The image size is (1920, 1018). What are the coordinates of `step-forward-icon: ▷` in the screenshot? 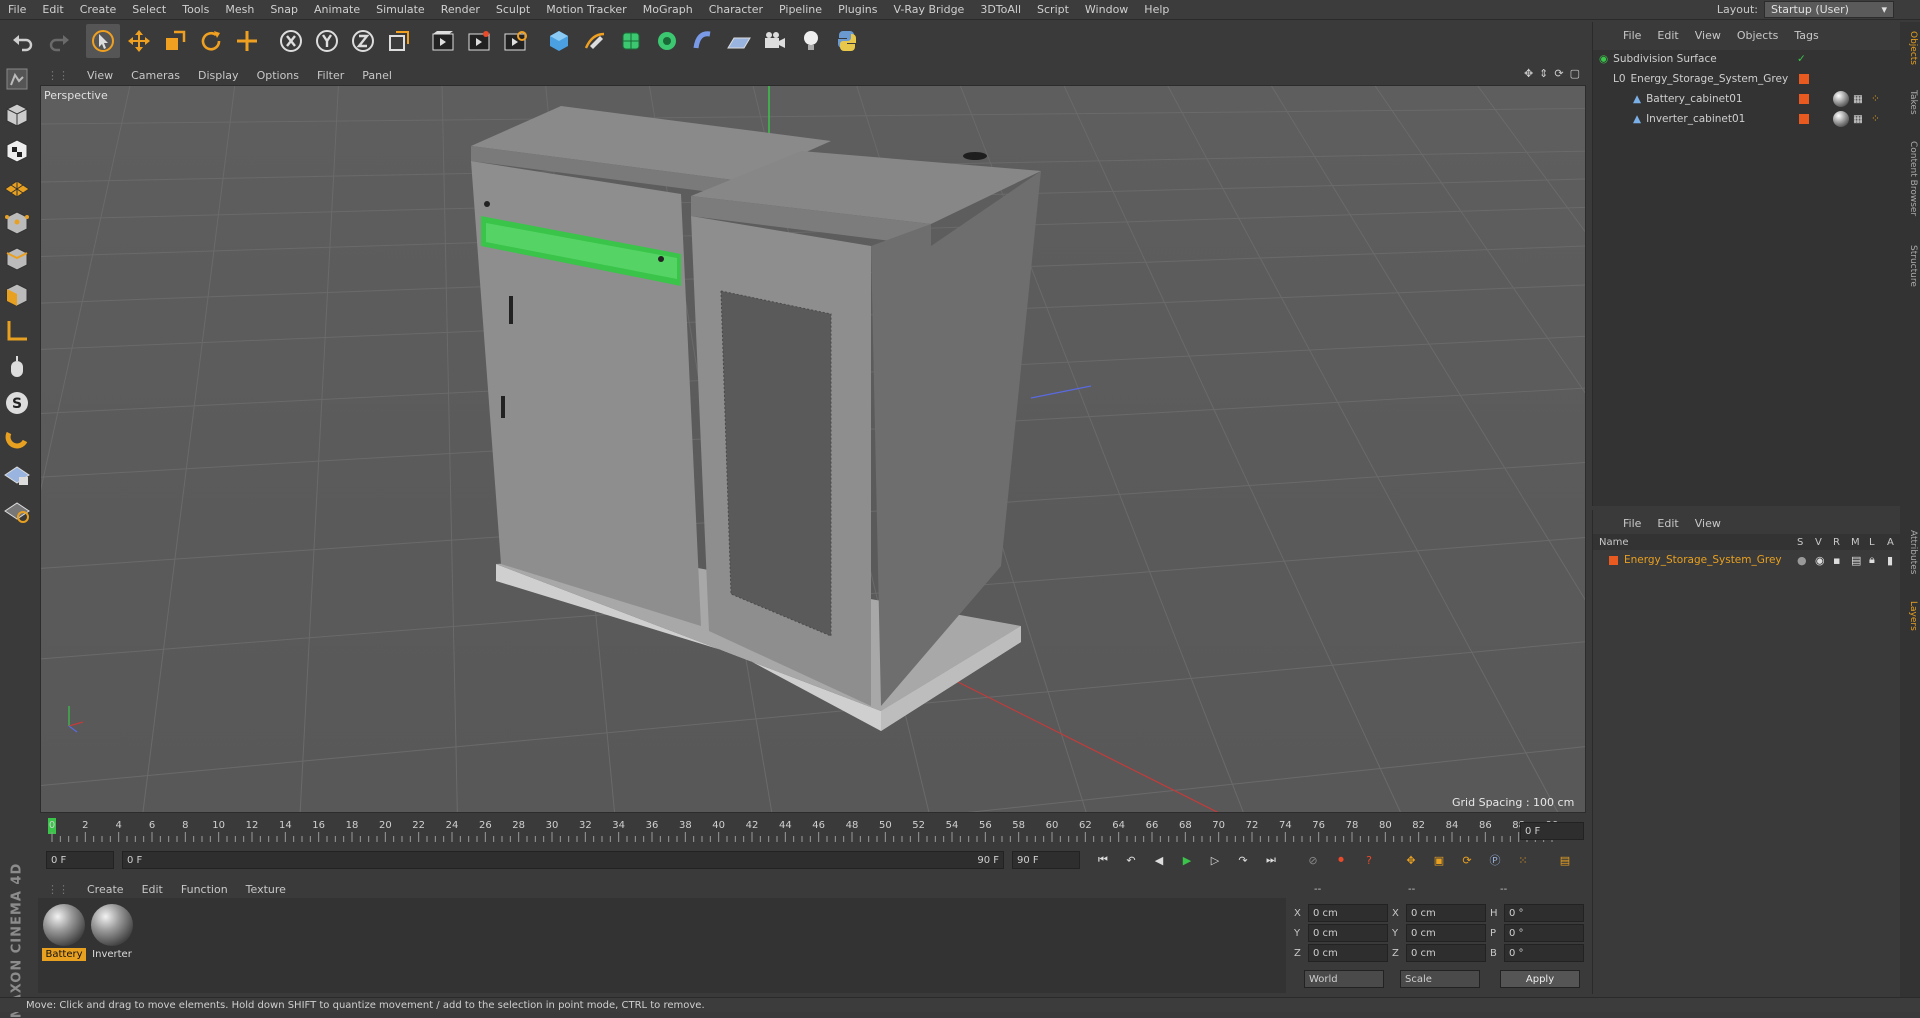 It's located at (1215, 860).